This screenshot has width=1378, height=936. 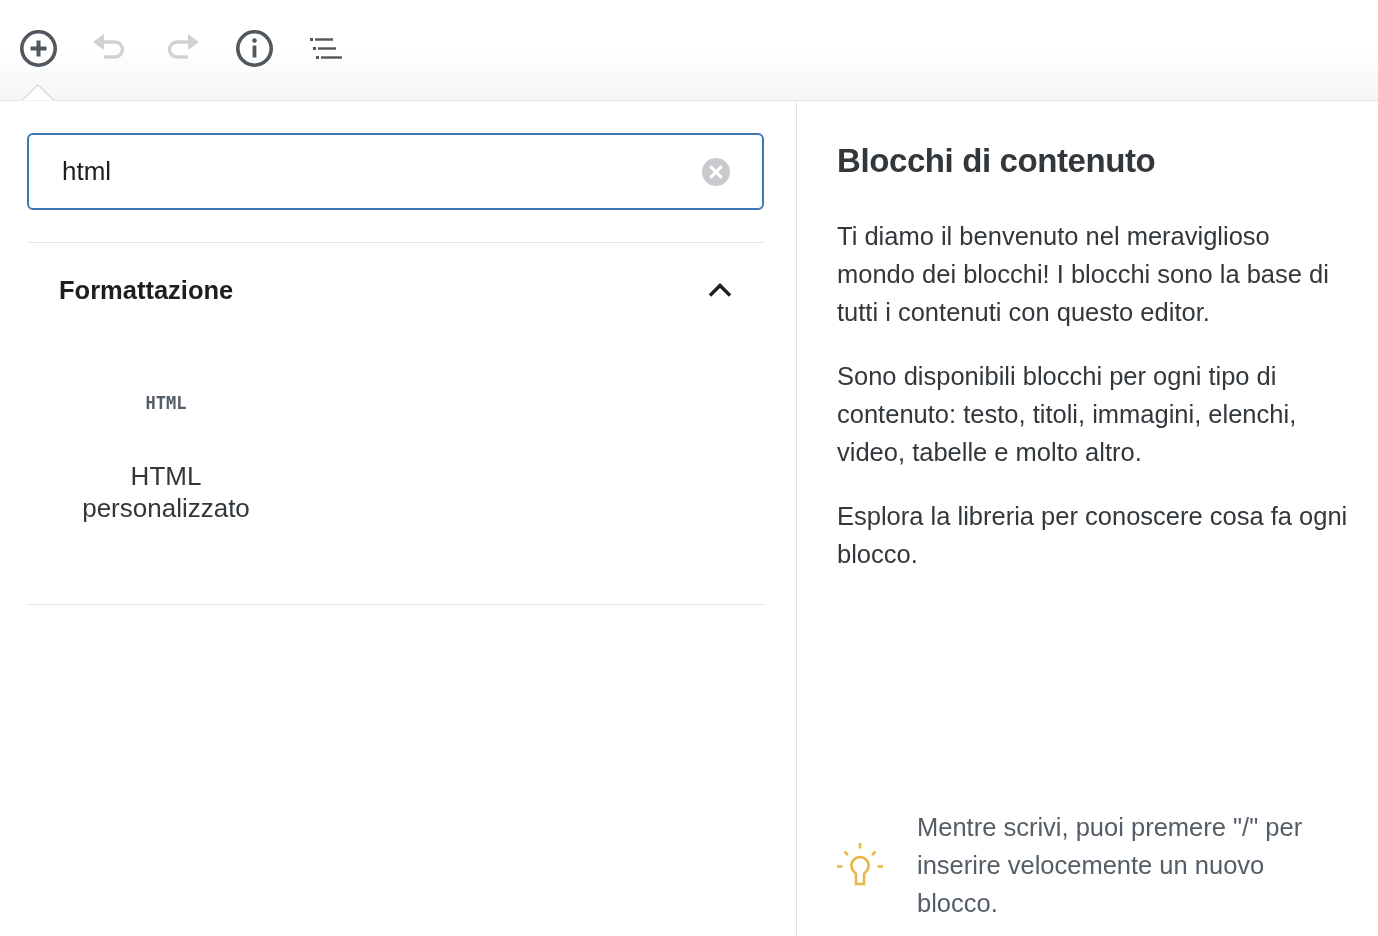 I want to click on info-icon, so click(x=254, y=48).